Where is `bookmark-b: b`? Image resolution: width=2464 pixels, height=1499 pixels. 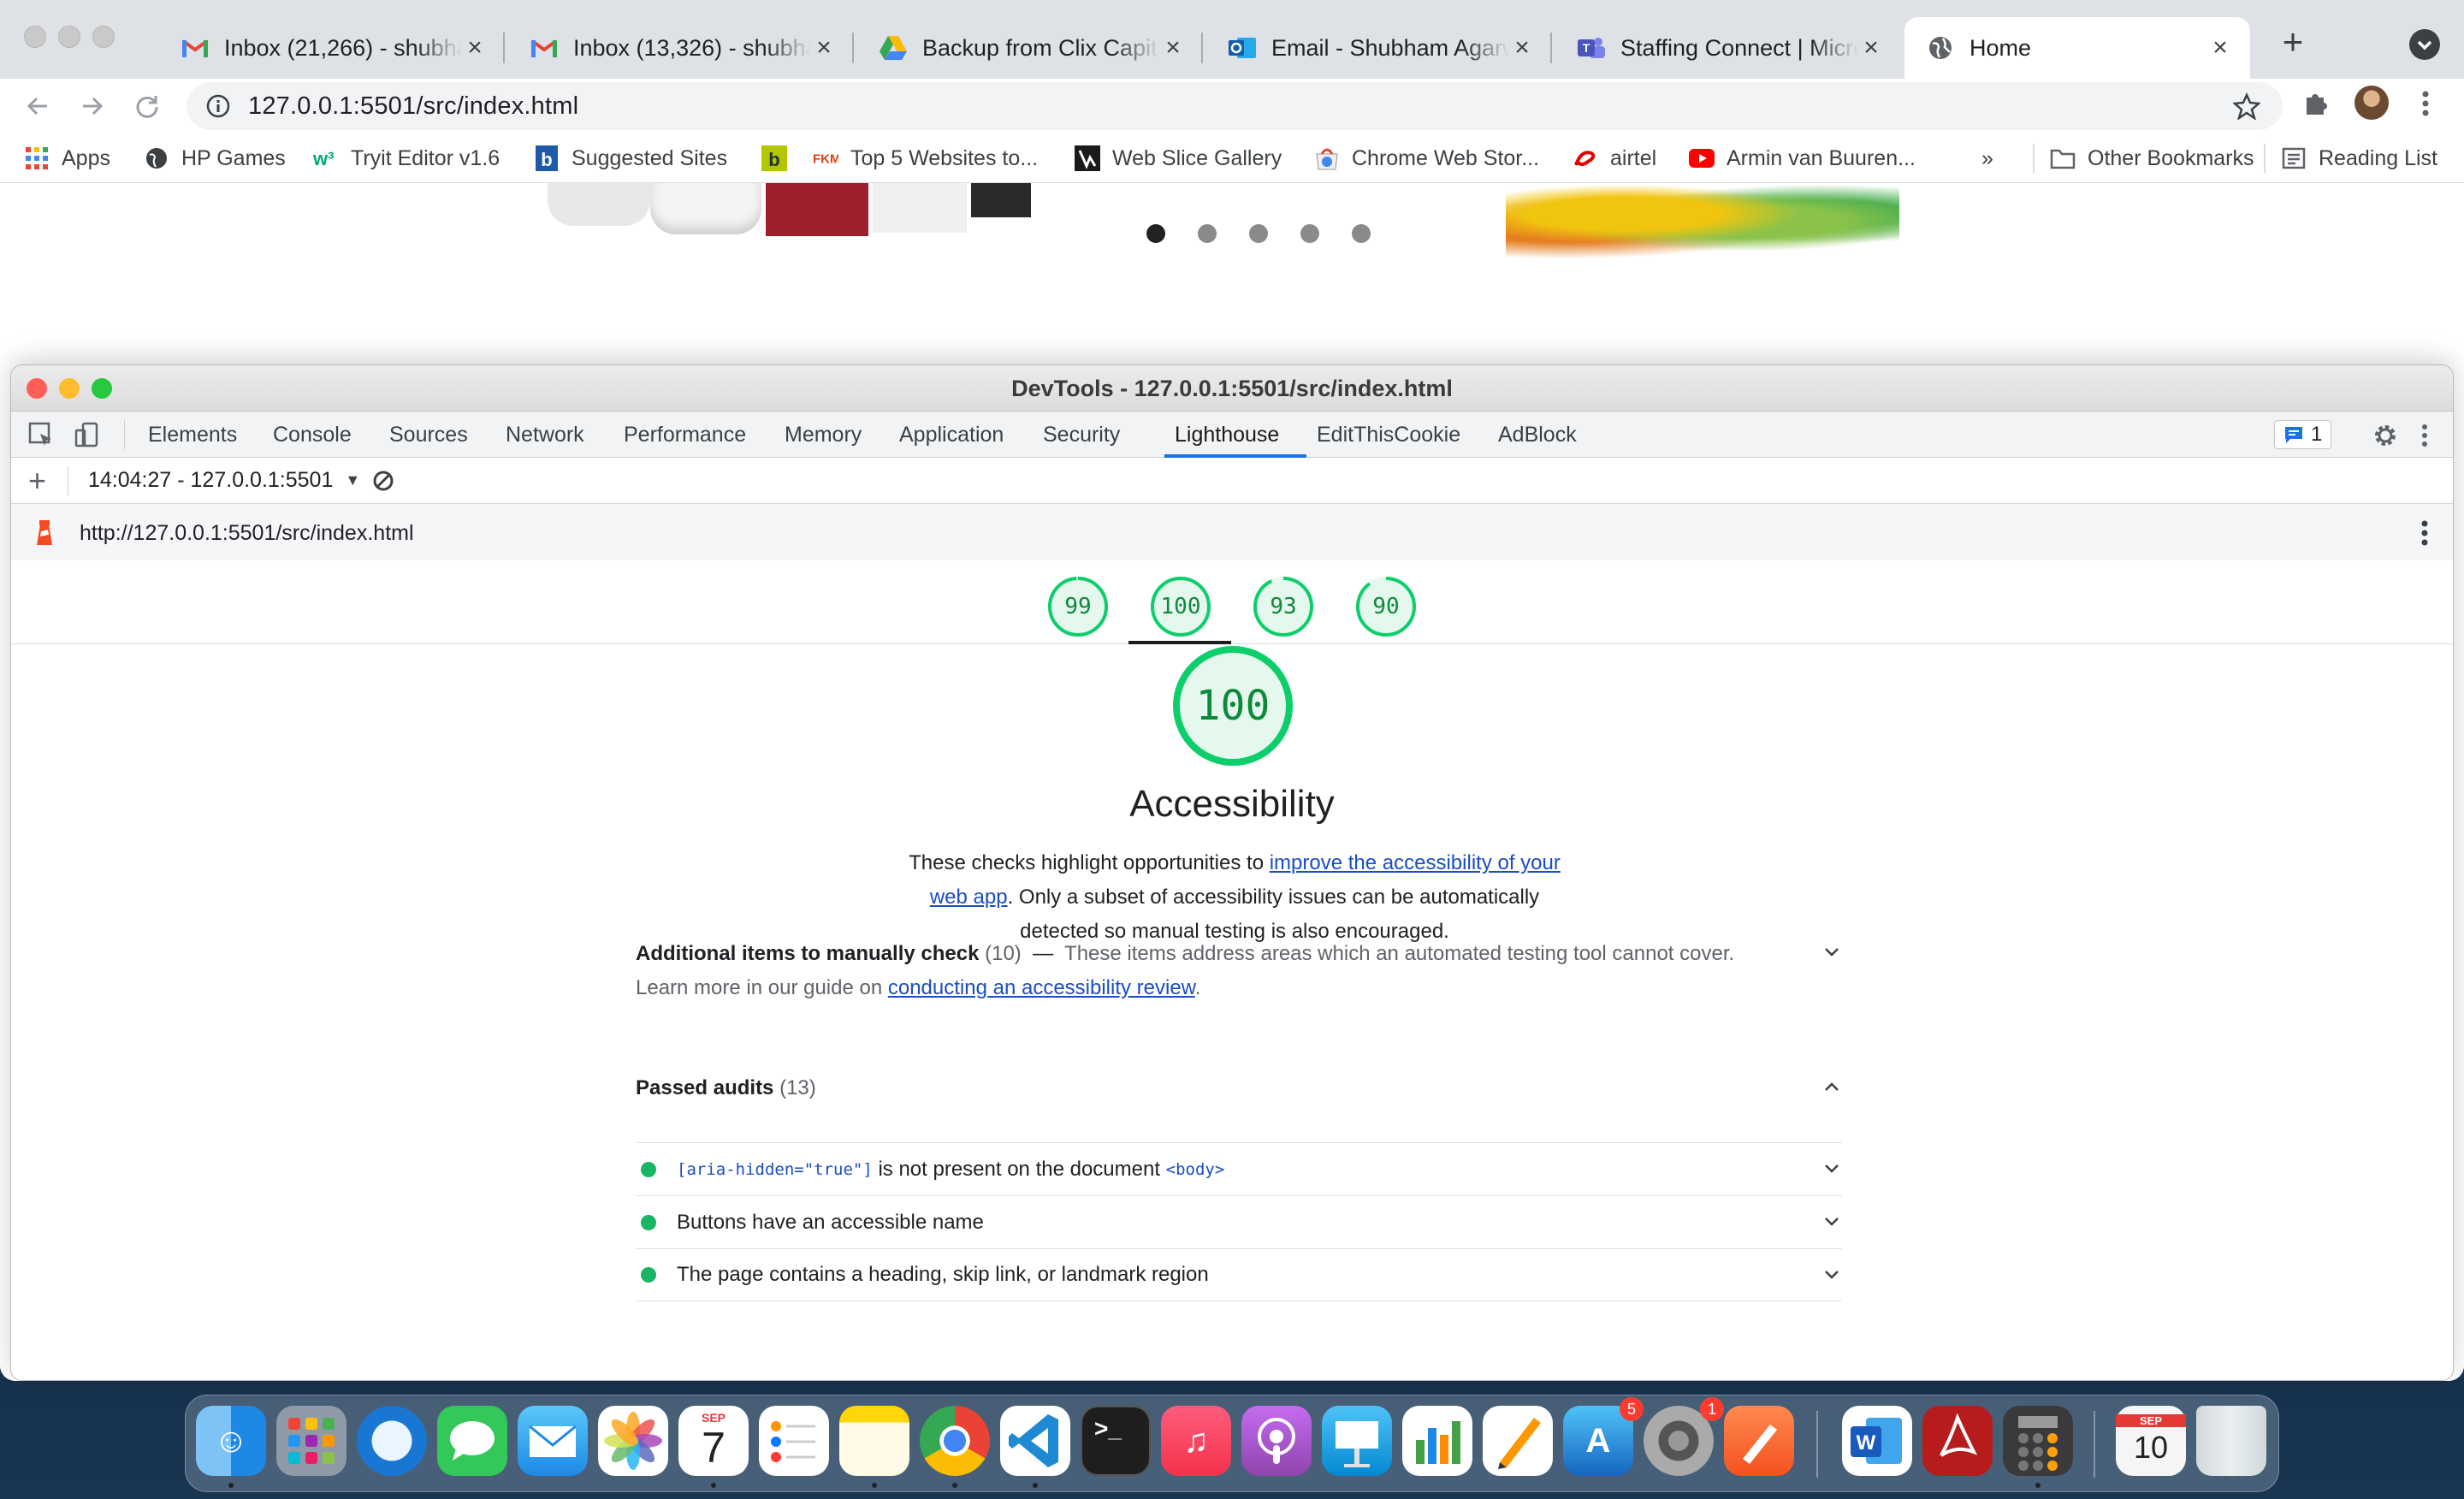 bookmark-b: b is located at coordinates (780, 158).